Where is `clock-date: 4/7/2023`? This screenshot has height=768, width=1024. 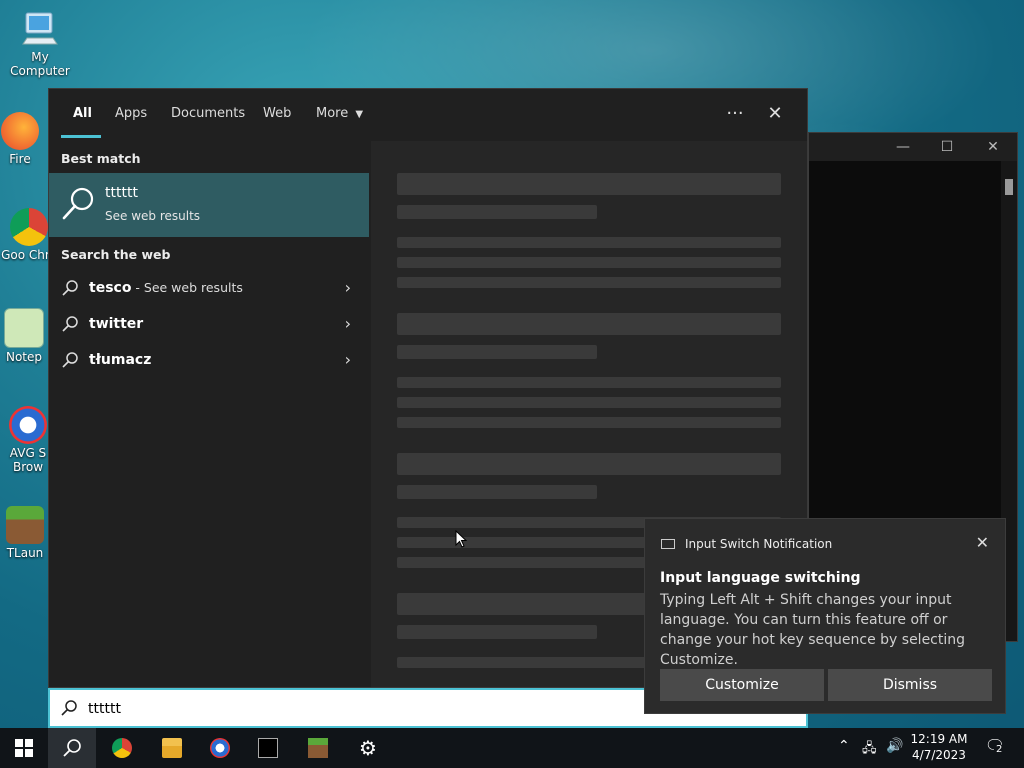 clock-date: 4/7/2023 is located at coordinates (939, 755).